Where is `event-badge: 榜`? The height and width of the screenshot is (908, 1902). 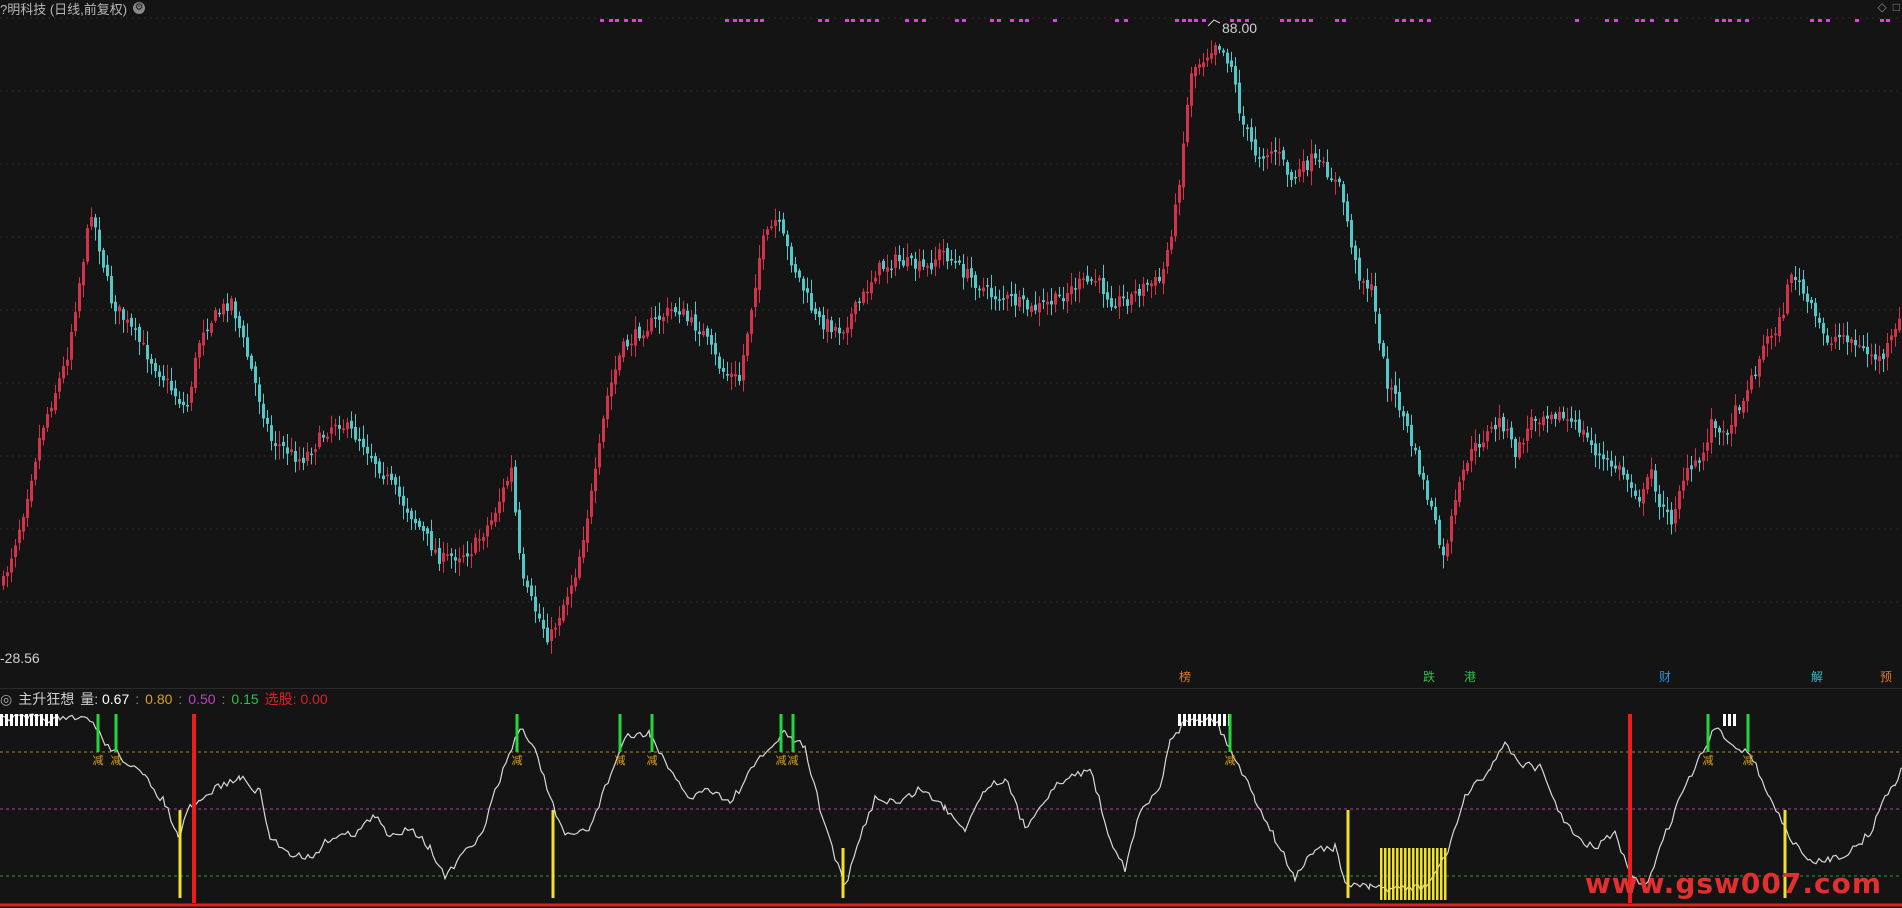 event-badge: 榜 is located at coordinates (1185, 677).